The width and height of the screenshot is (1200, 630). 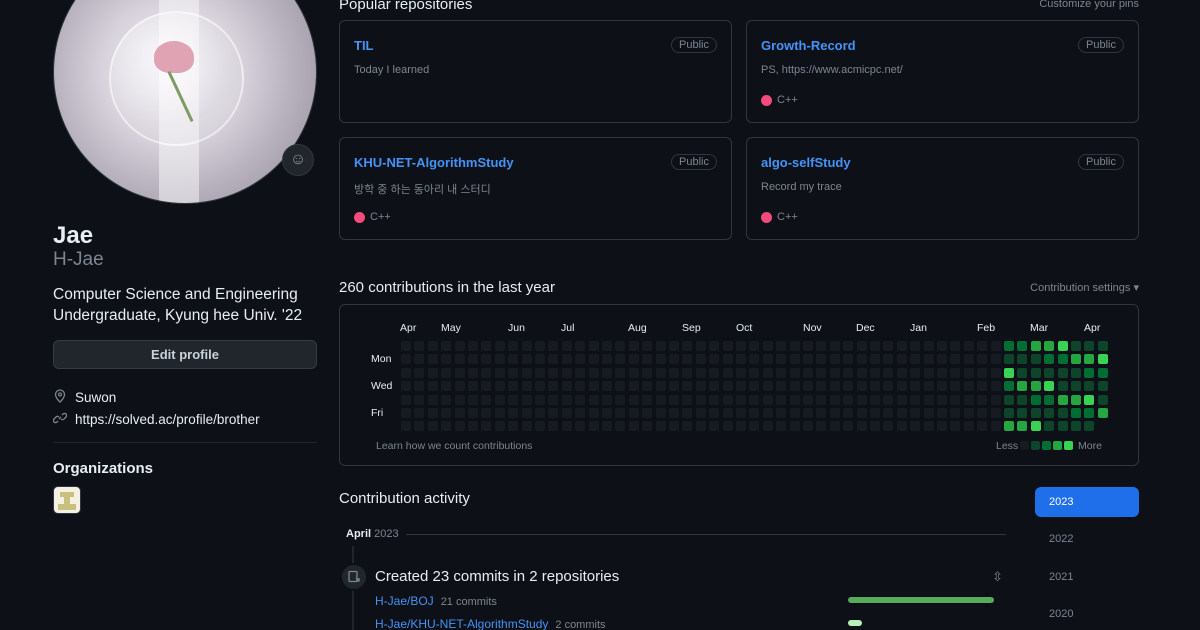 I want to click on commit-count-link: 21 commits, so click(x=469, y=602).